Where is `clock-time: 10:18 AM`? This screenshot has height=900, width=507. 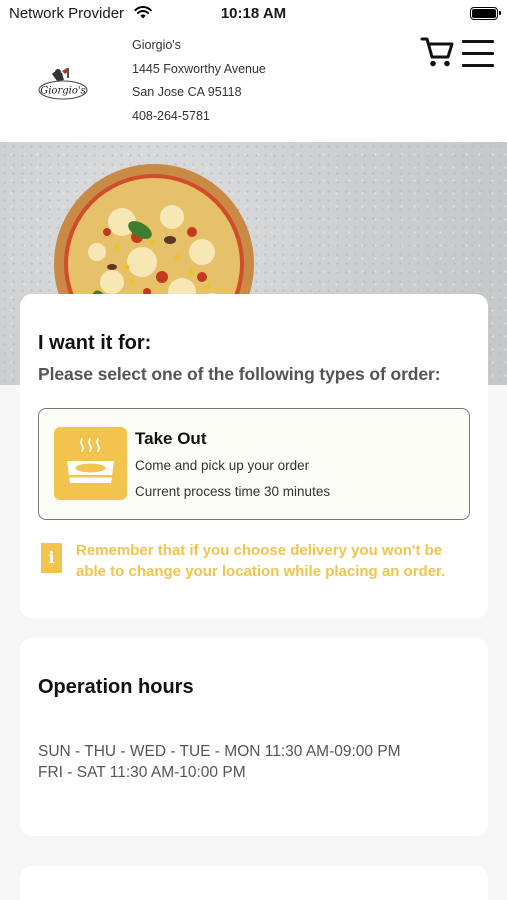 clock-time: 10:18 AM is located at coordinates (253, 13).